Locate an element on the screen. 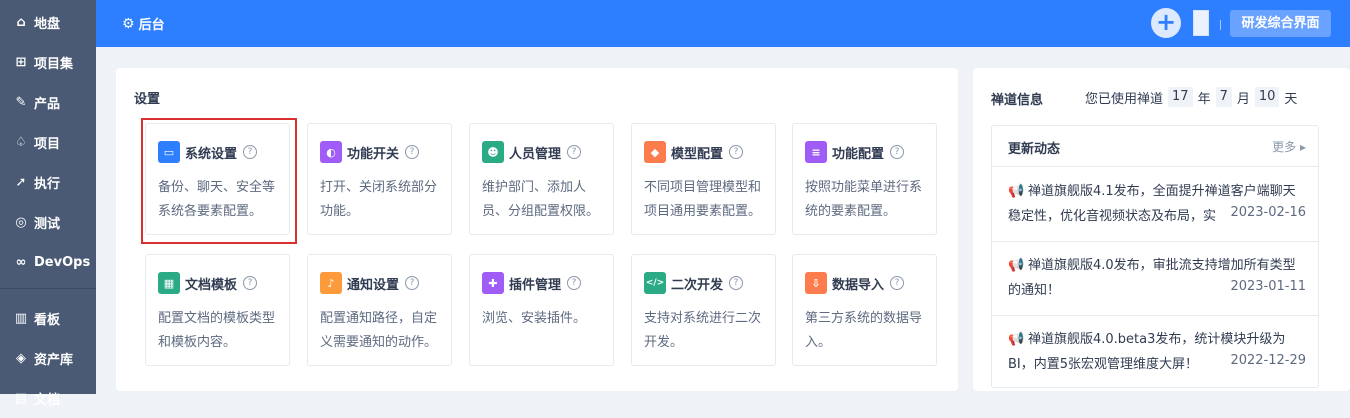 The width and height of the screenshot is (1350, 418). card-title: 二次开发 is located at coordinates (697, 285).